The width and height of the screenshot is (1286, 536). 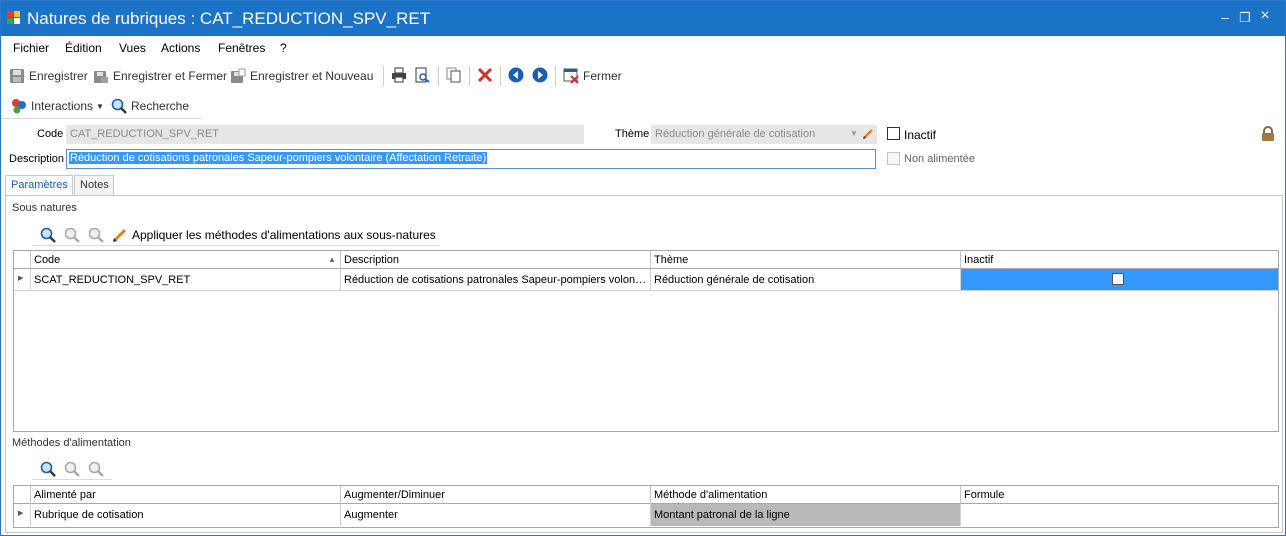 What do you see at coordinates (496, 495) in the screenshot?
I see `column-header-augmenter: Augmenter/Diminuer` at bounding box center [496, 495].